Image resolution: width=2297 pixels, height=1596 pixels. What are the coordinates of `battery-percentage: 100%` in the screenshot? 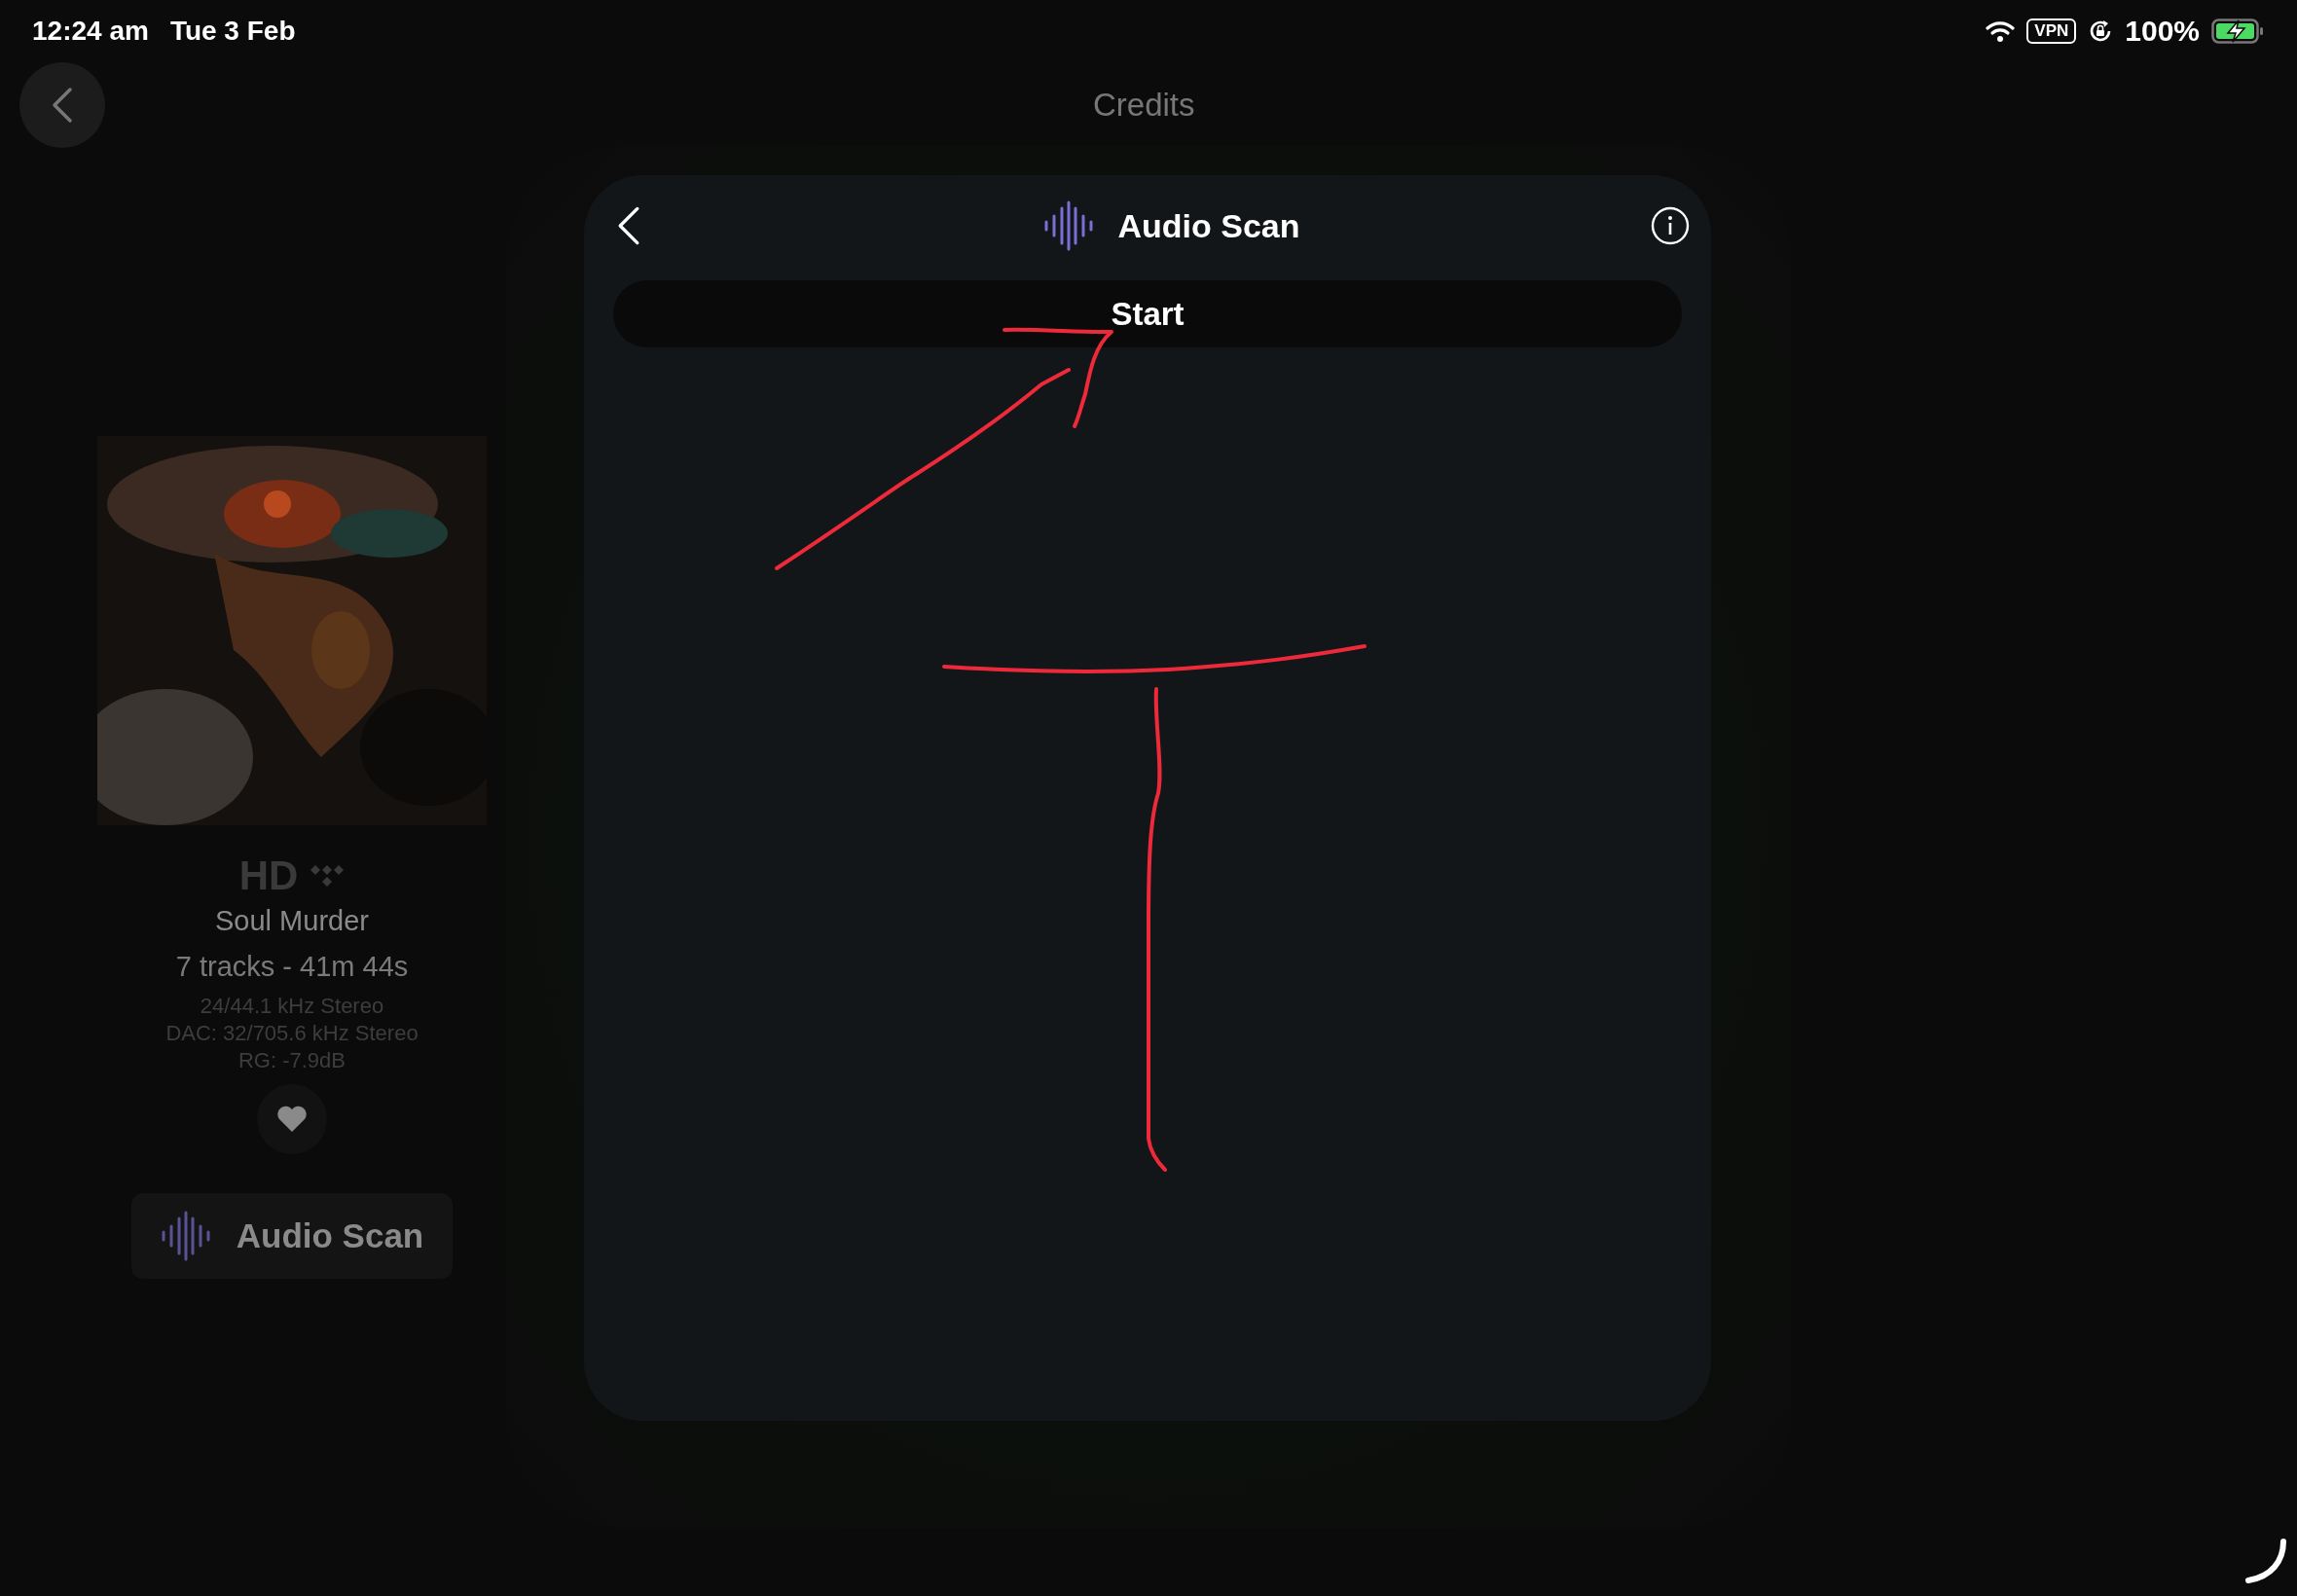 It's located at (2162, 32).